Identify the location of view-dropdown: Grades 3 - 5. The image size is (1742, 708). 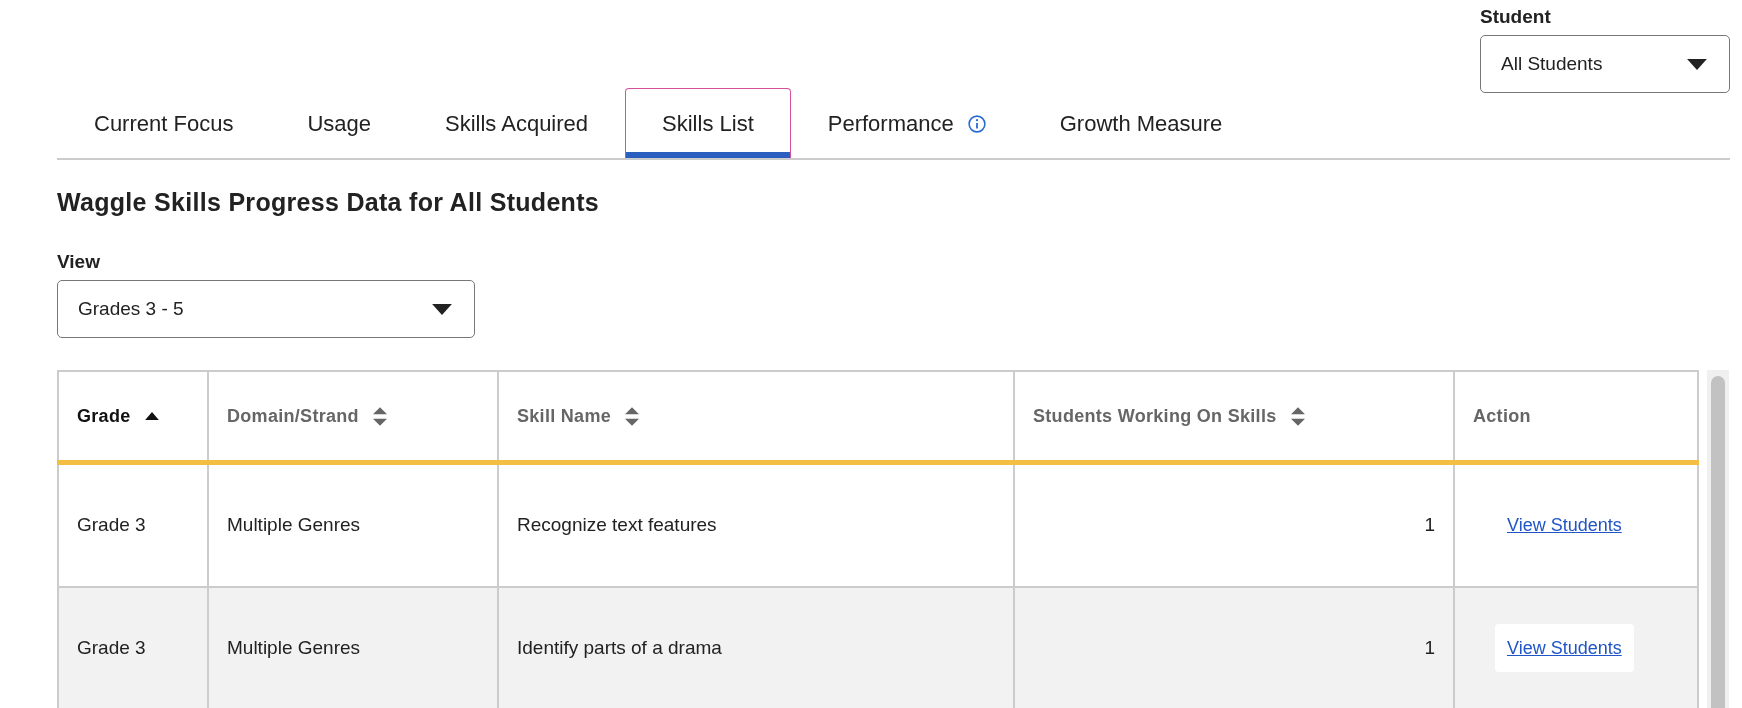
(266, 309).